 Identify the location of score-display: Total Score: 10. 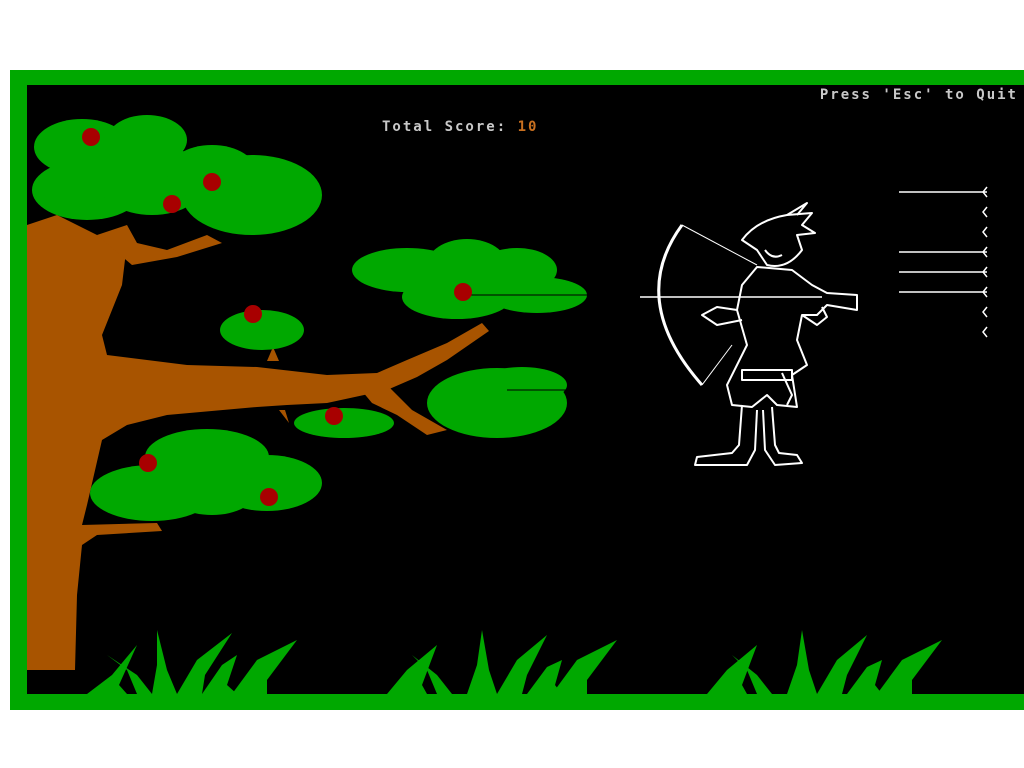
(460, 127).